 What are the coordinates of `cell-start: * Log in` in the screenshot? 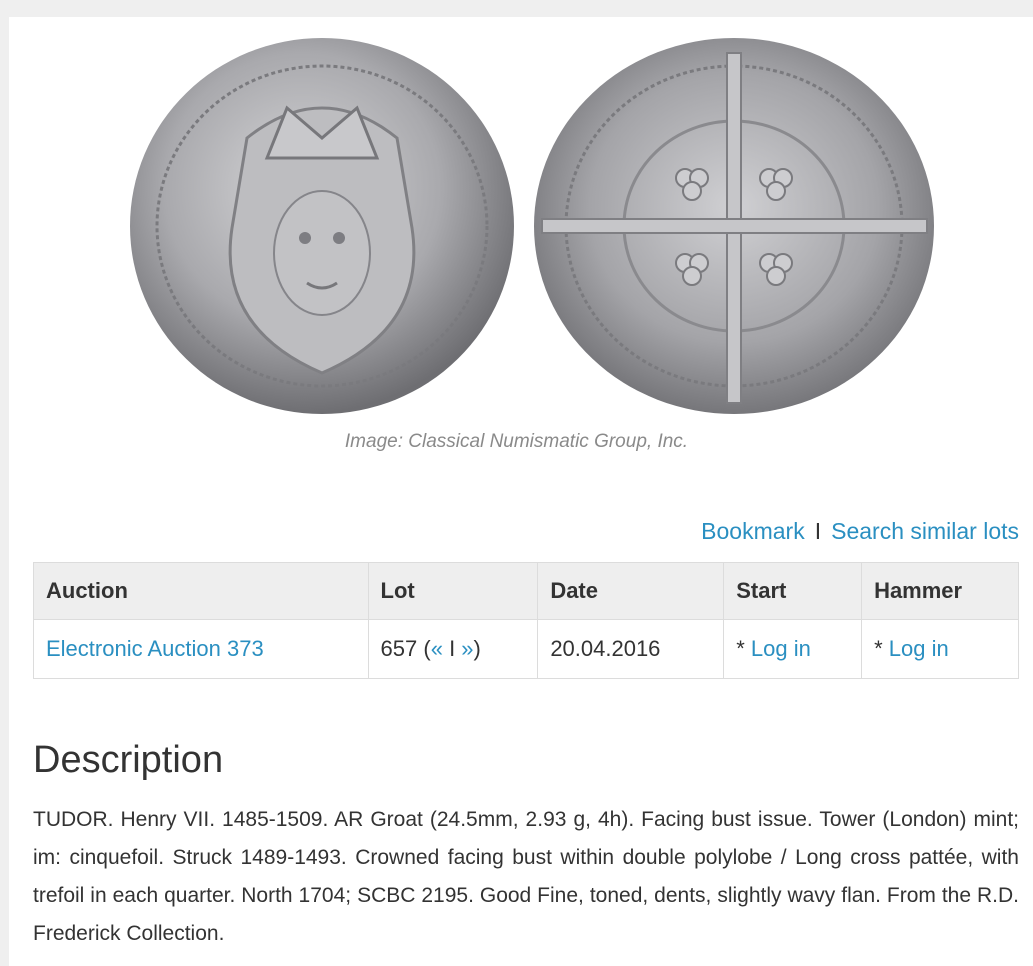 It's located at (793, 649).